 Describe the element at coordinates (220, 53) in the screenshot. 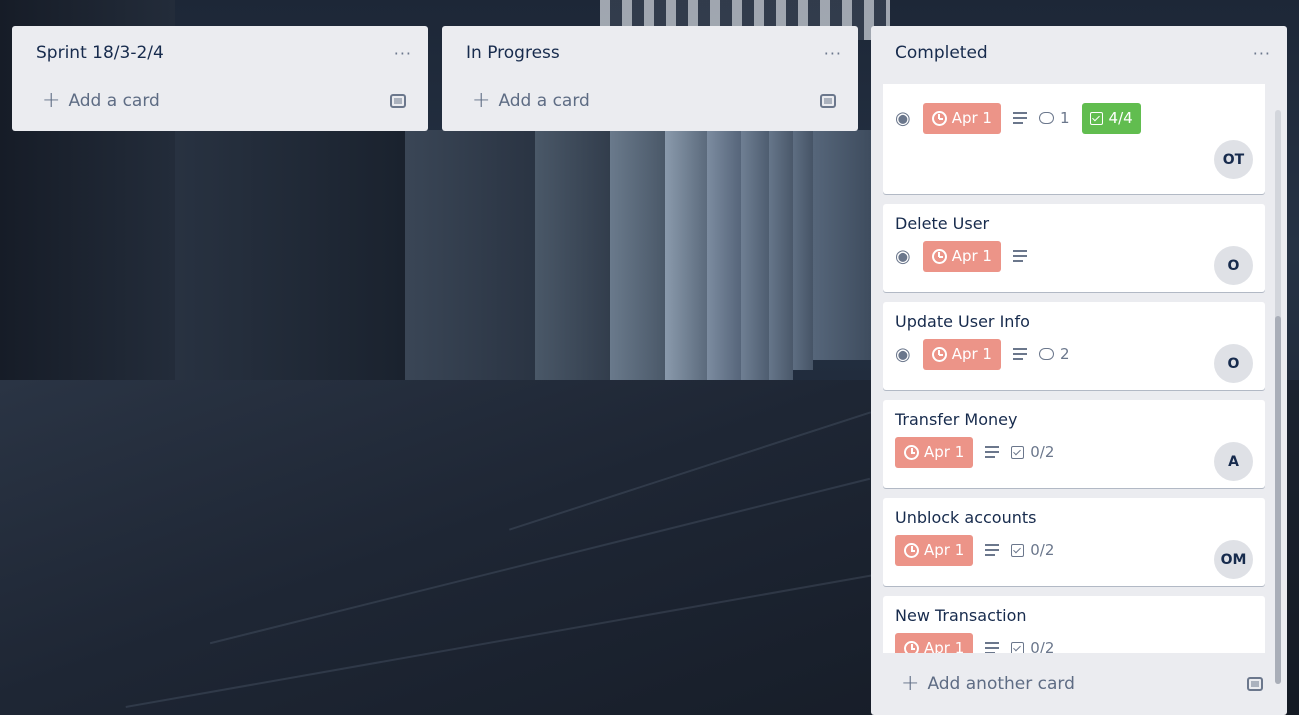

I see `list-header: Sprint 18/3-2/4 ···` at that location.